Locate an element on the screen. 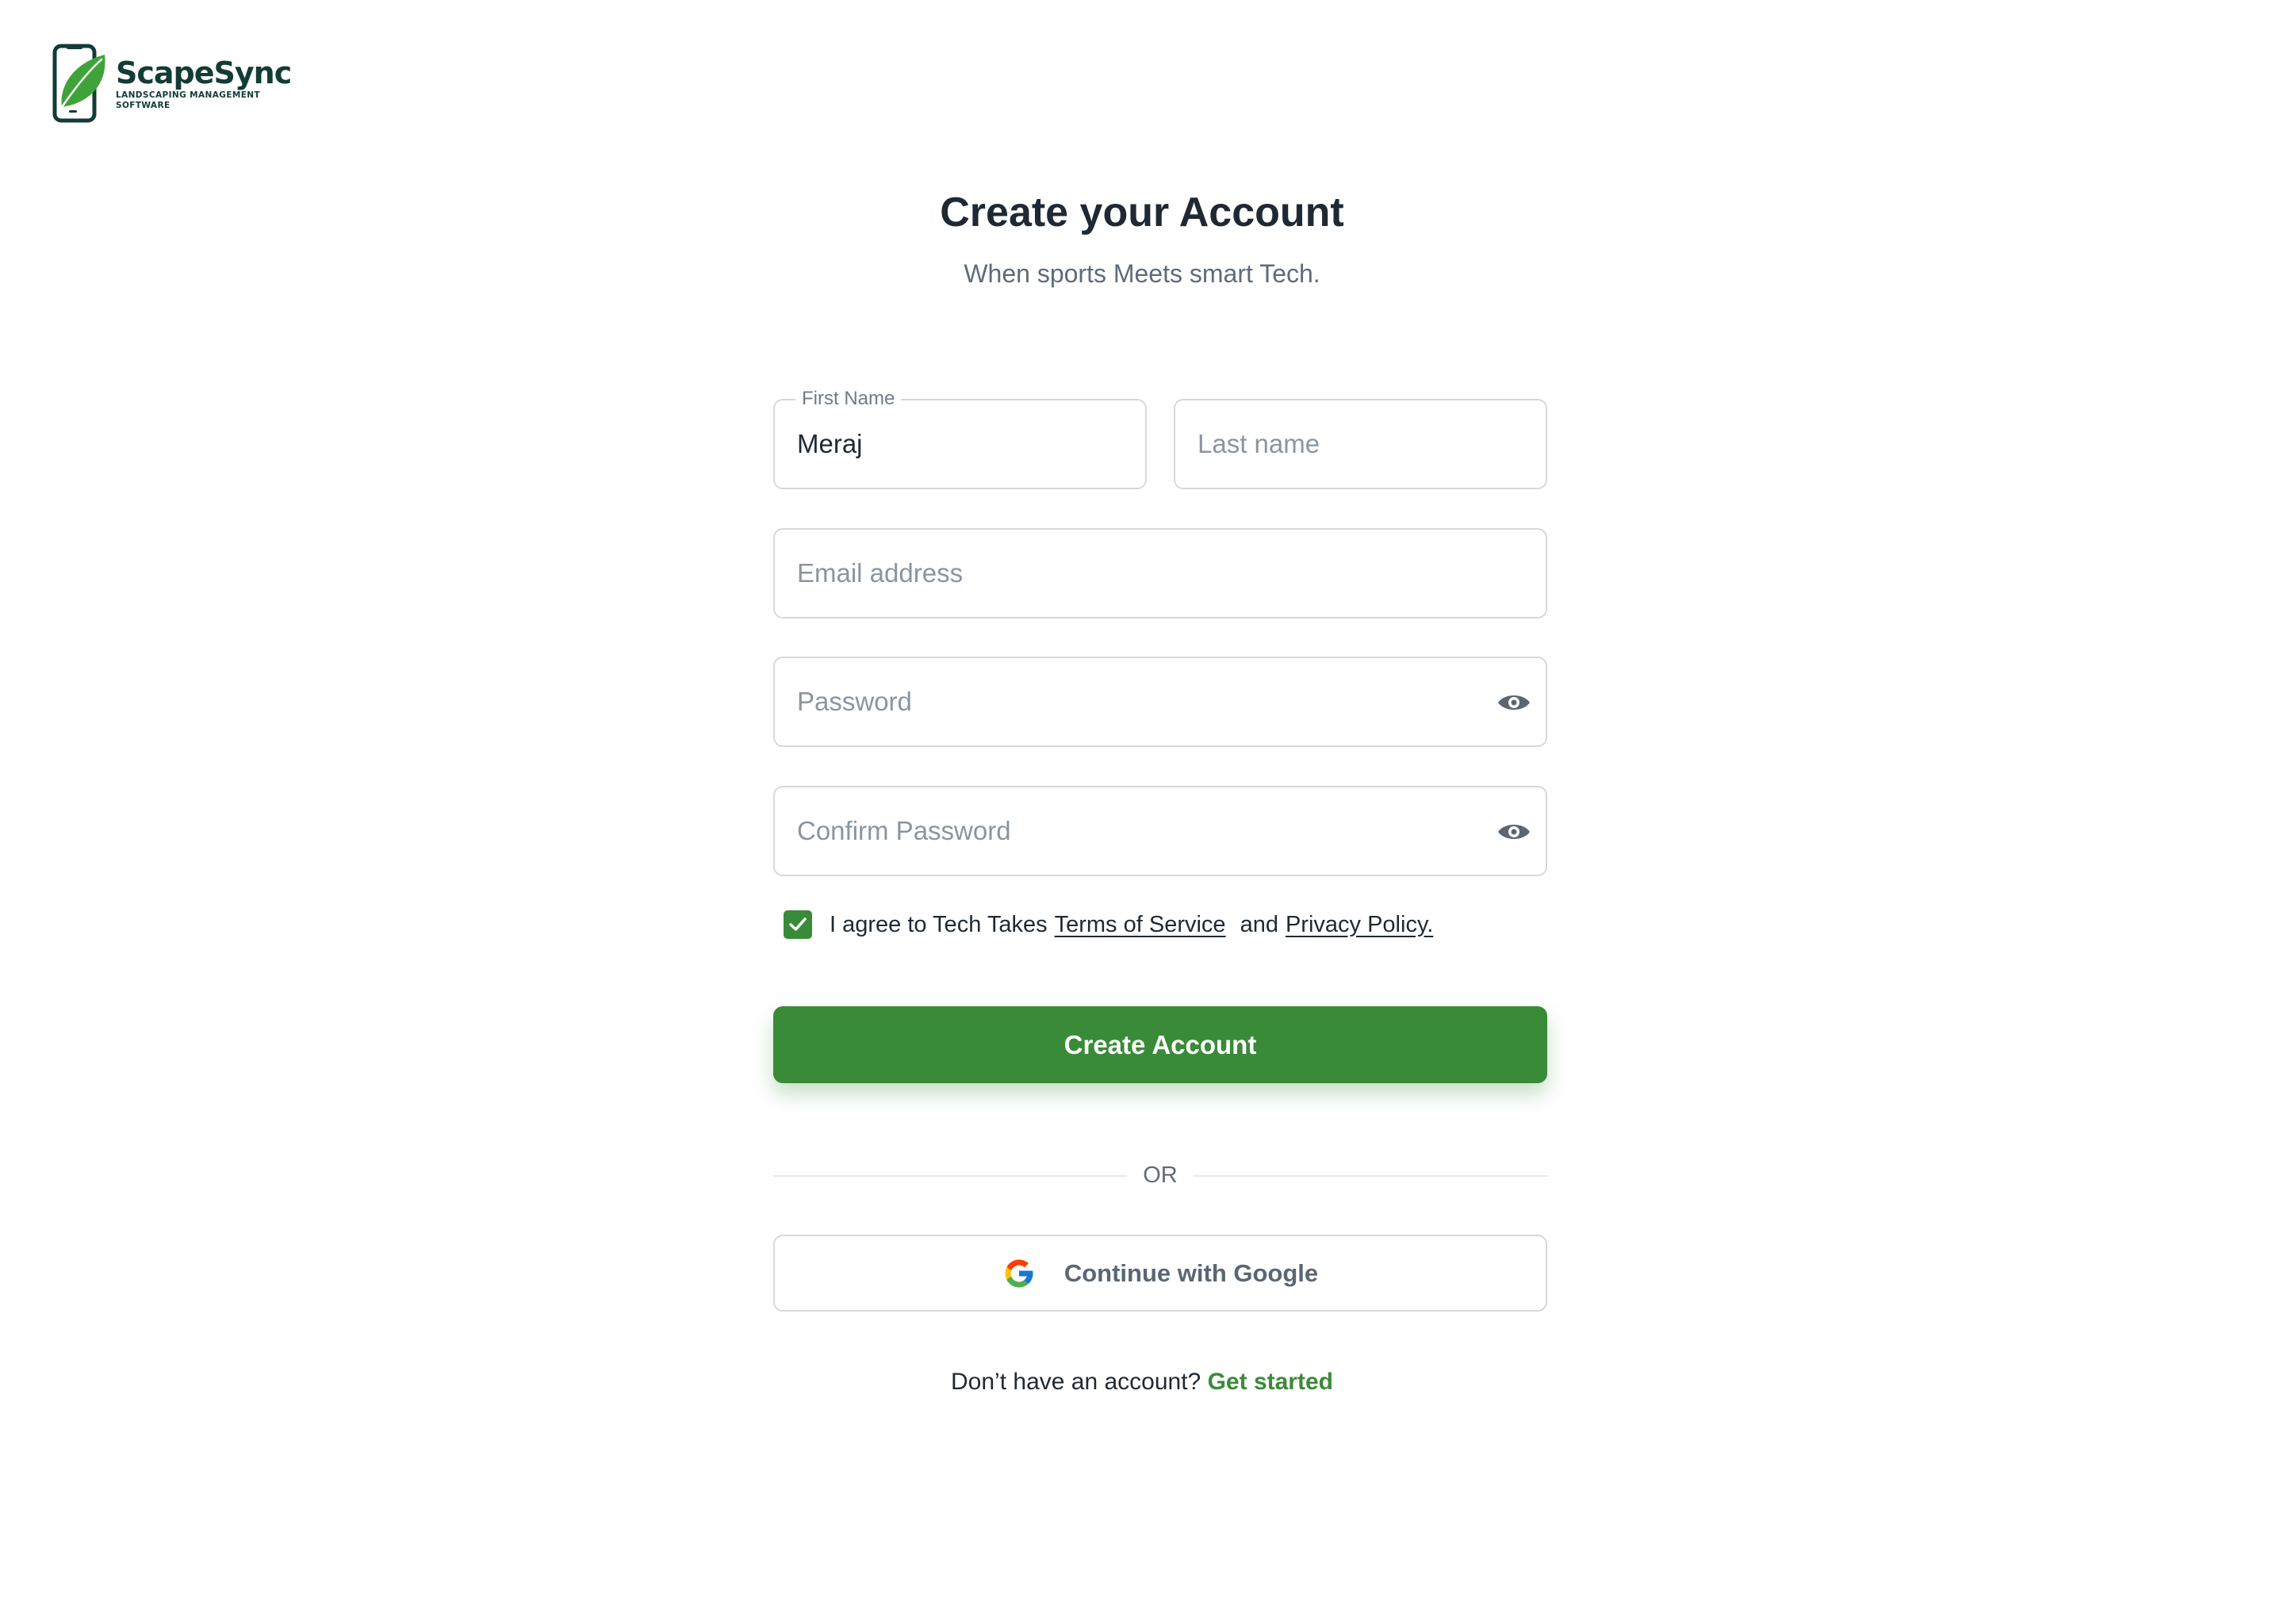 The image size is (2284, 1624). privacy-policy-link: Privacy Policy. is located at coordinates (1359, 925).